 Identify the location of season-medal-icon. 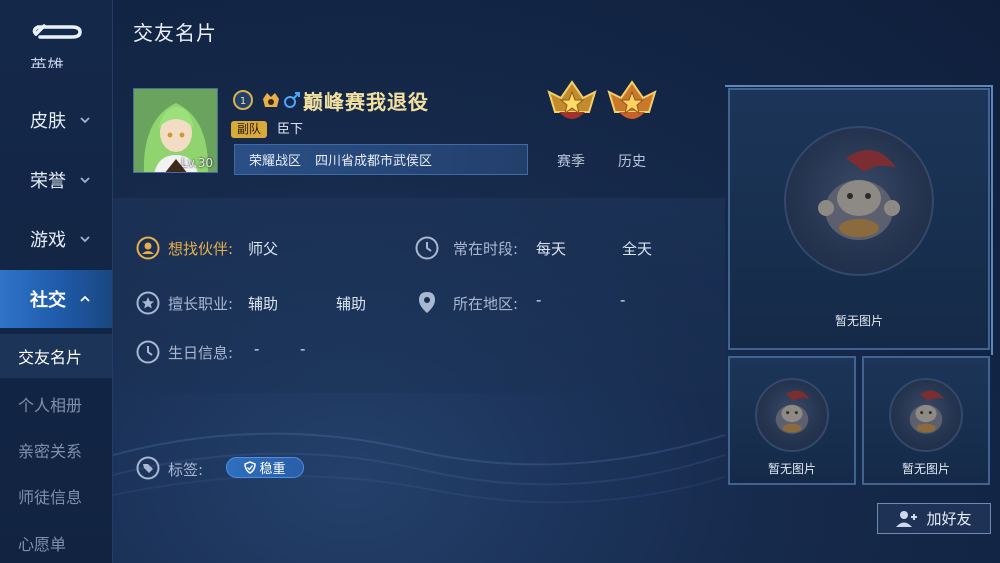
(572, 103).